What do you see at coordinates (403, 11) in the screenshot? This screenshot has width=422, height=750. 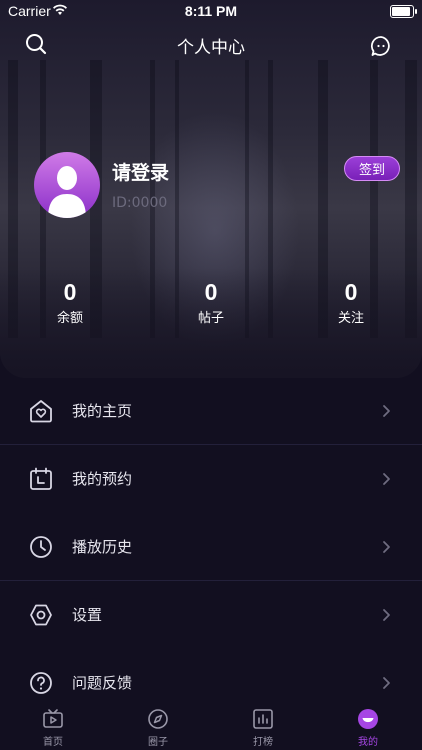 I see `battery-icon` at bounding box center [403, 11].